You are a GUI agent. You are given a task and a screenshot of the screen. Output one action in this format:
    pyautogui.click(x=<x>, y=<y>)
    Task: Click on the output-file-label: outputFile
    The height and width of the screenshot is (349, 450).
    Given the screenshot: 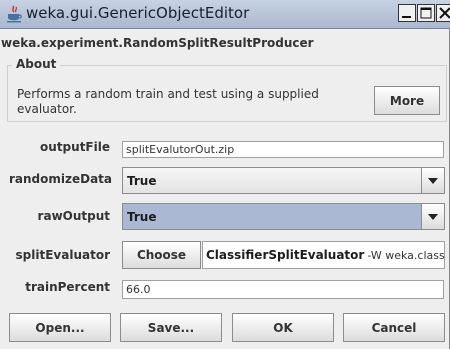 What is the action you would take?
    pyautogui.click(x=75, y=147)
    